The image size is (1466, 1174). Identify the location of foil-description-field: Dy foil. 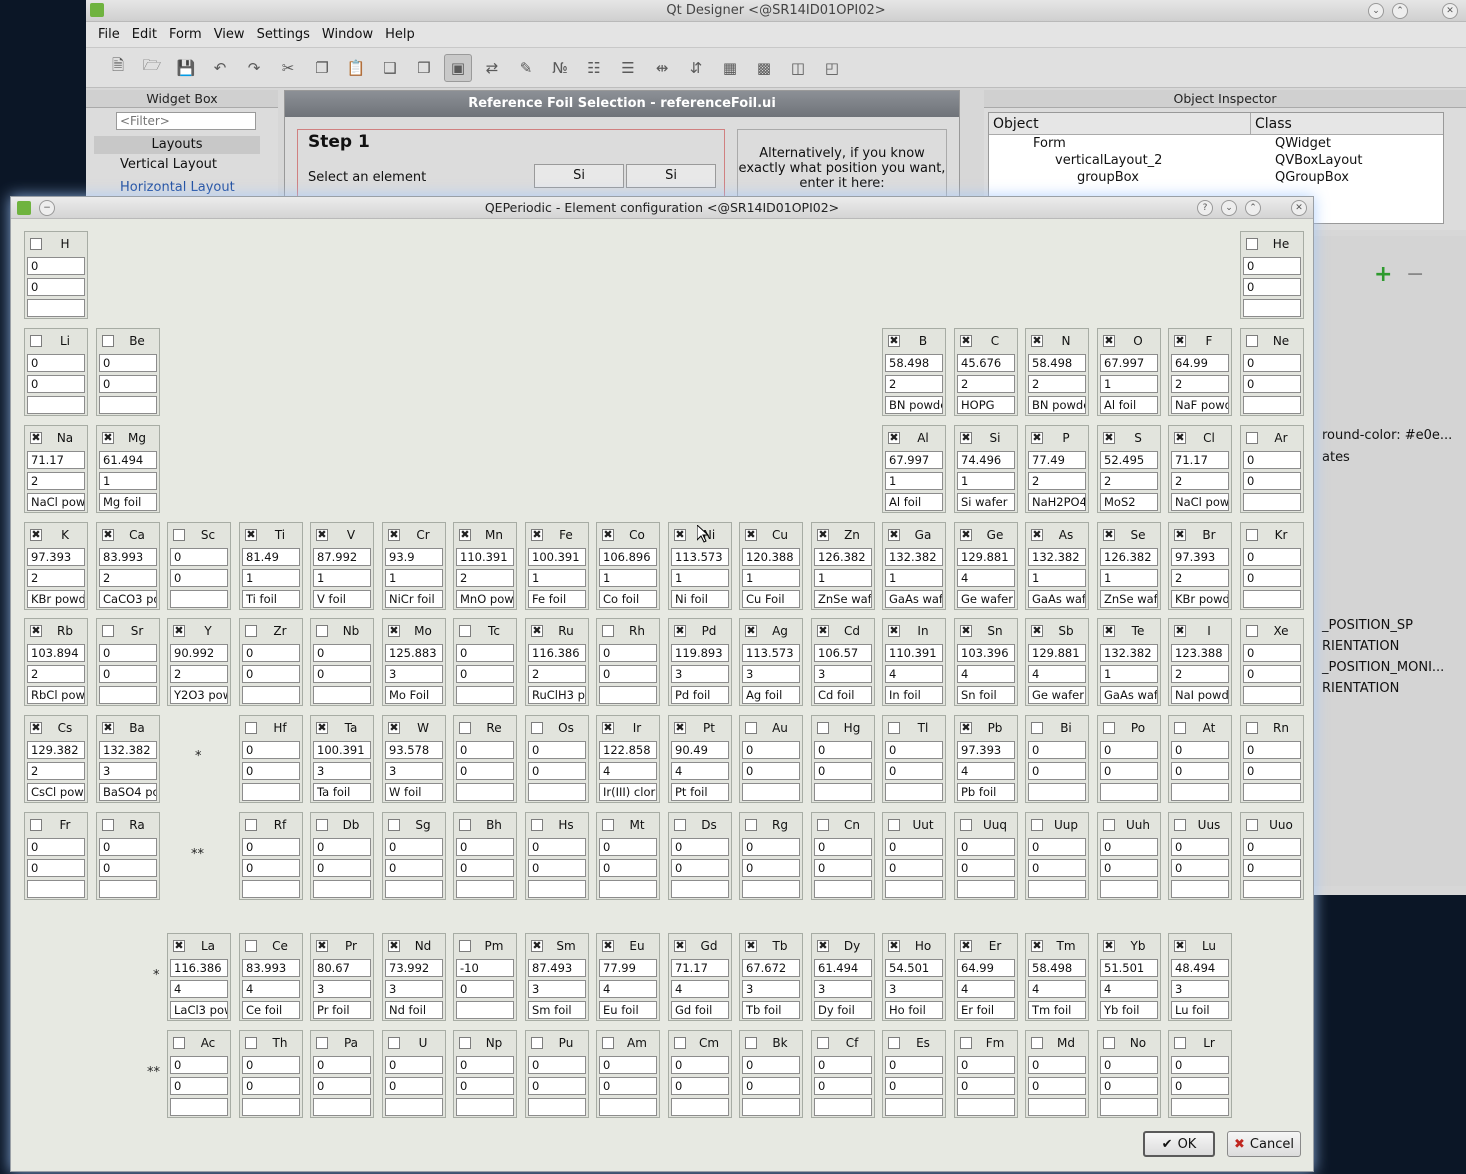
(843, 1010).